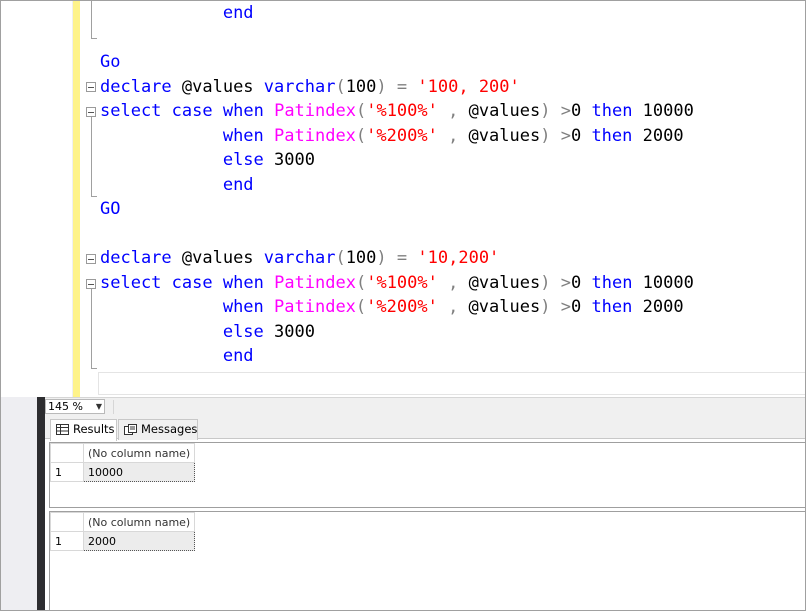  Describe the element at coordinates (130, 429) in the screenshot. I see `messages-icon` at that location.